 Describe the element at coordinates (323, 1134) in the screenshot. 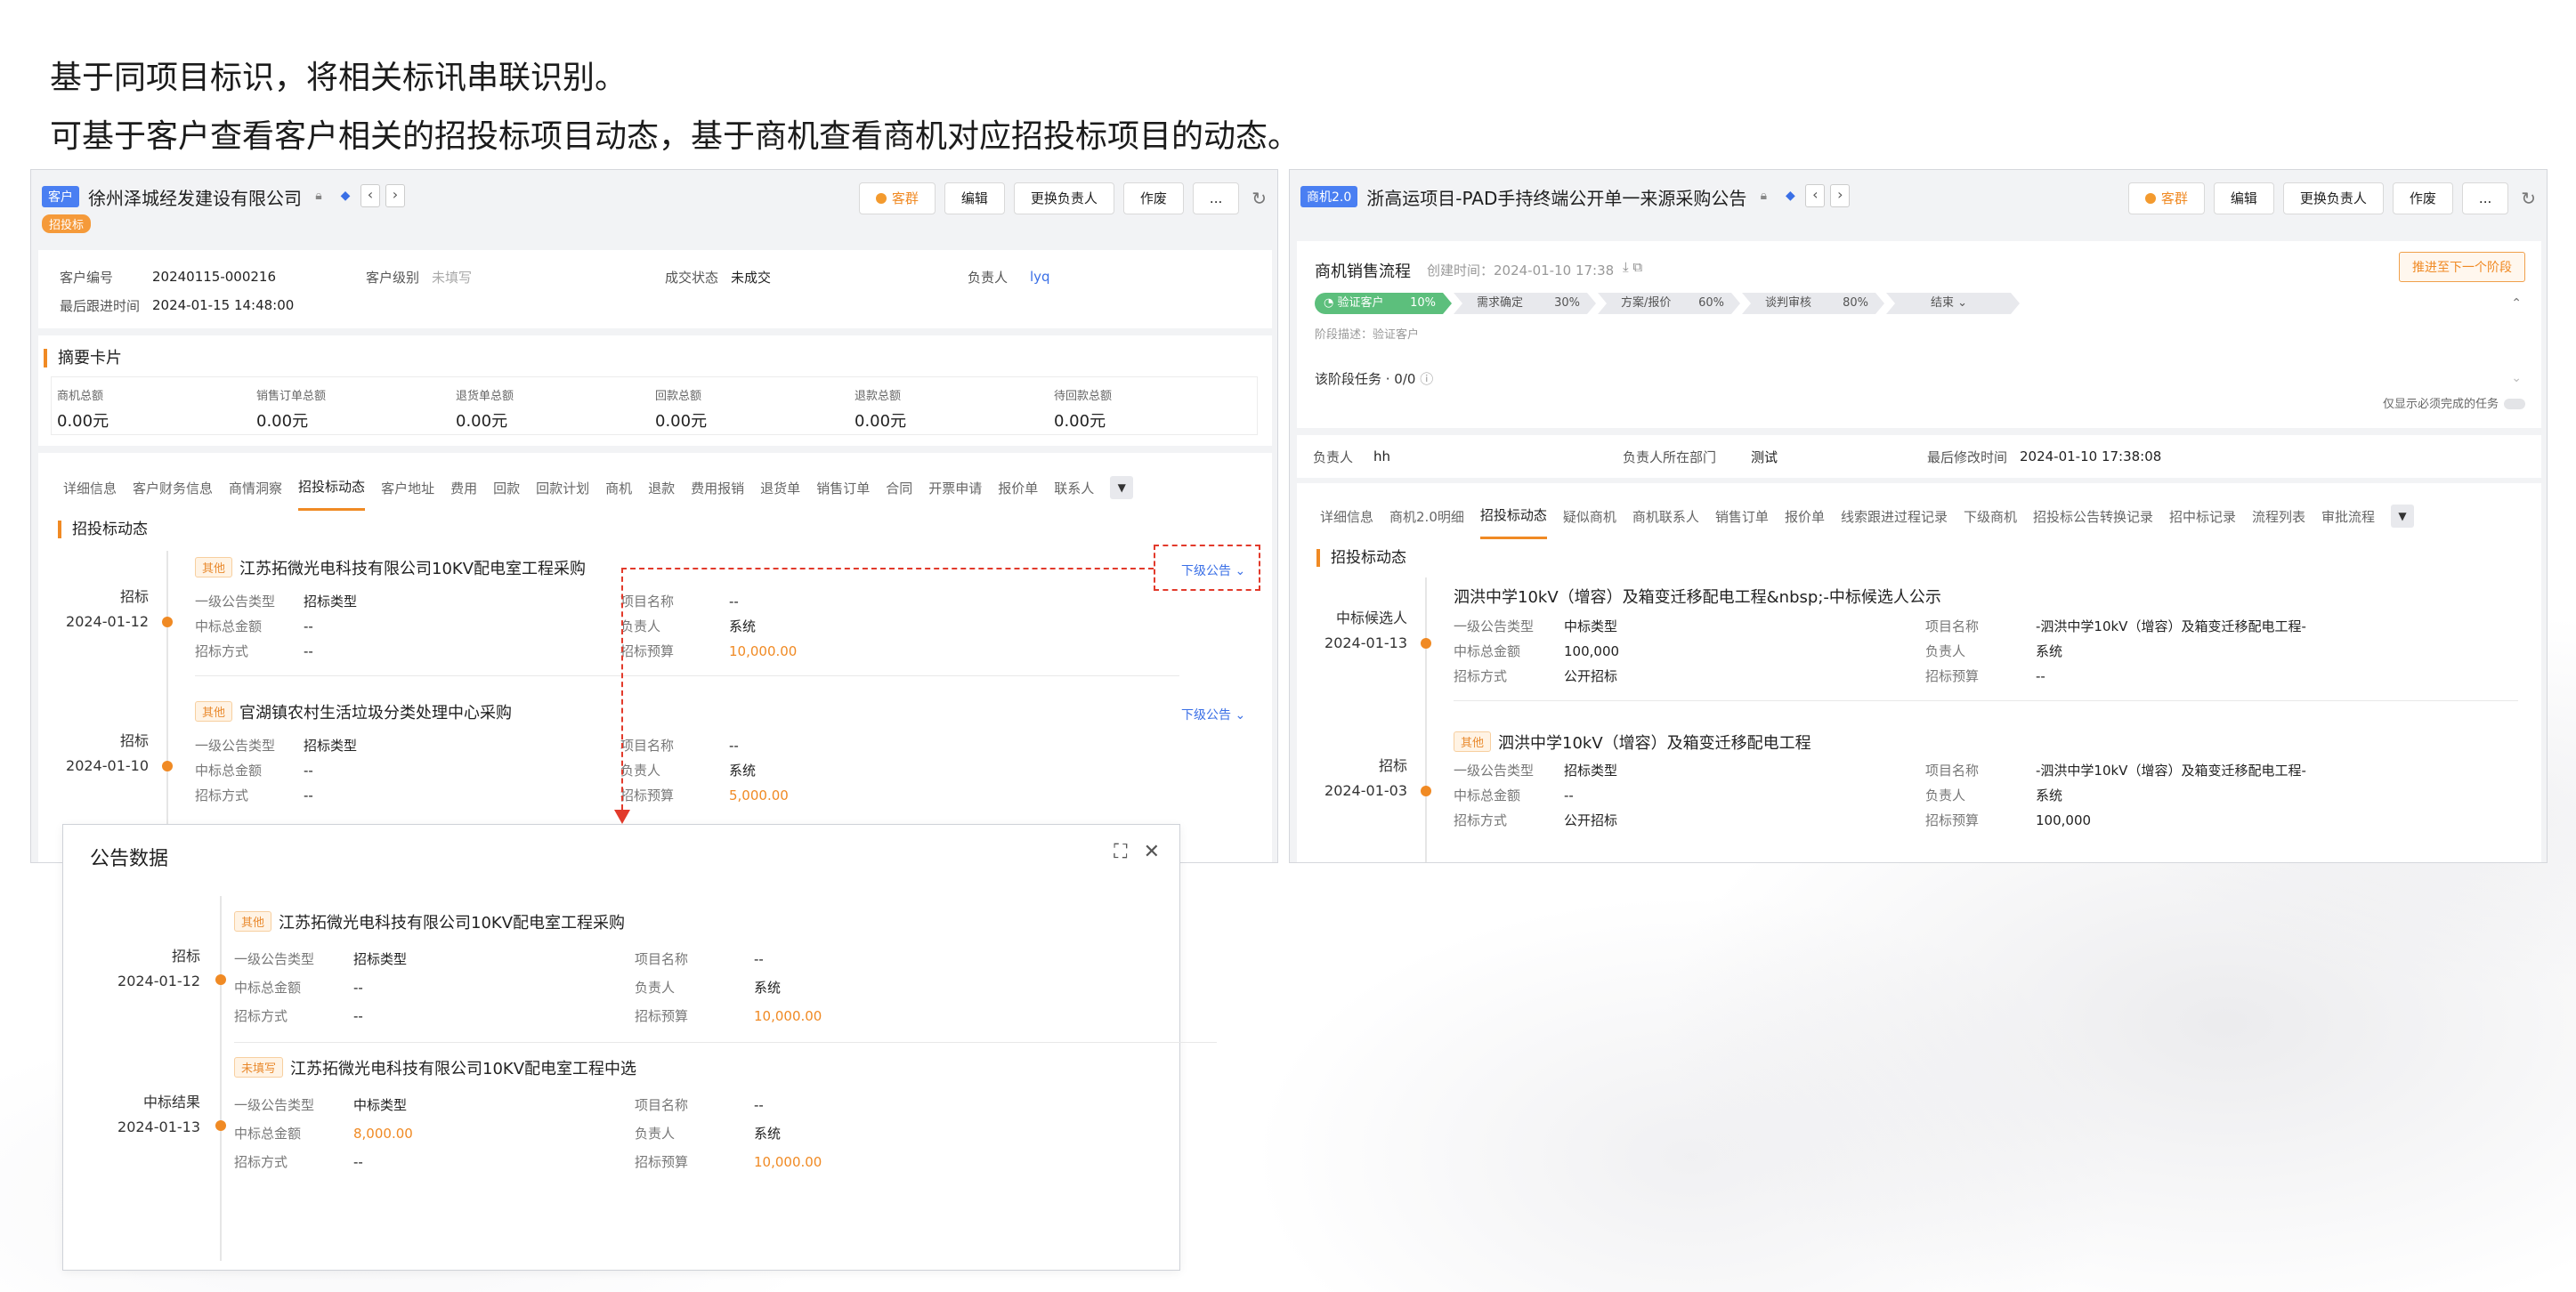

I see `record-field: 中标总金额 8,000.00` at that location.